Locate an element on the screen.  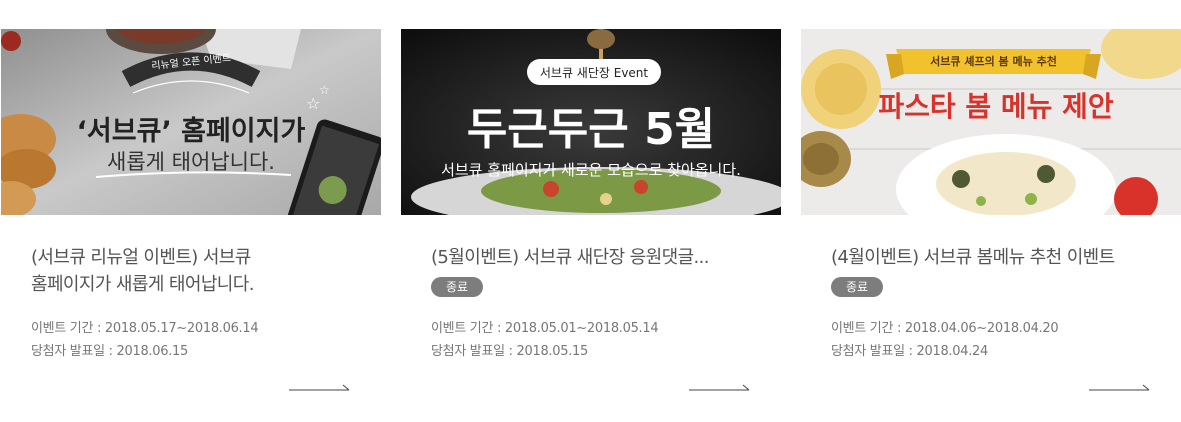
event-thumbnail: ☆ ☆ 리뉴얼 오픈 이벤트 ‘서브큐’ 홈페이지가 새롭게 태어납니다. is located at coordinates (191, 122).